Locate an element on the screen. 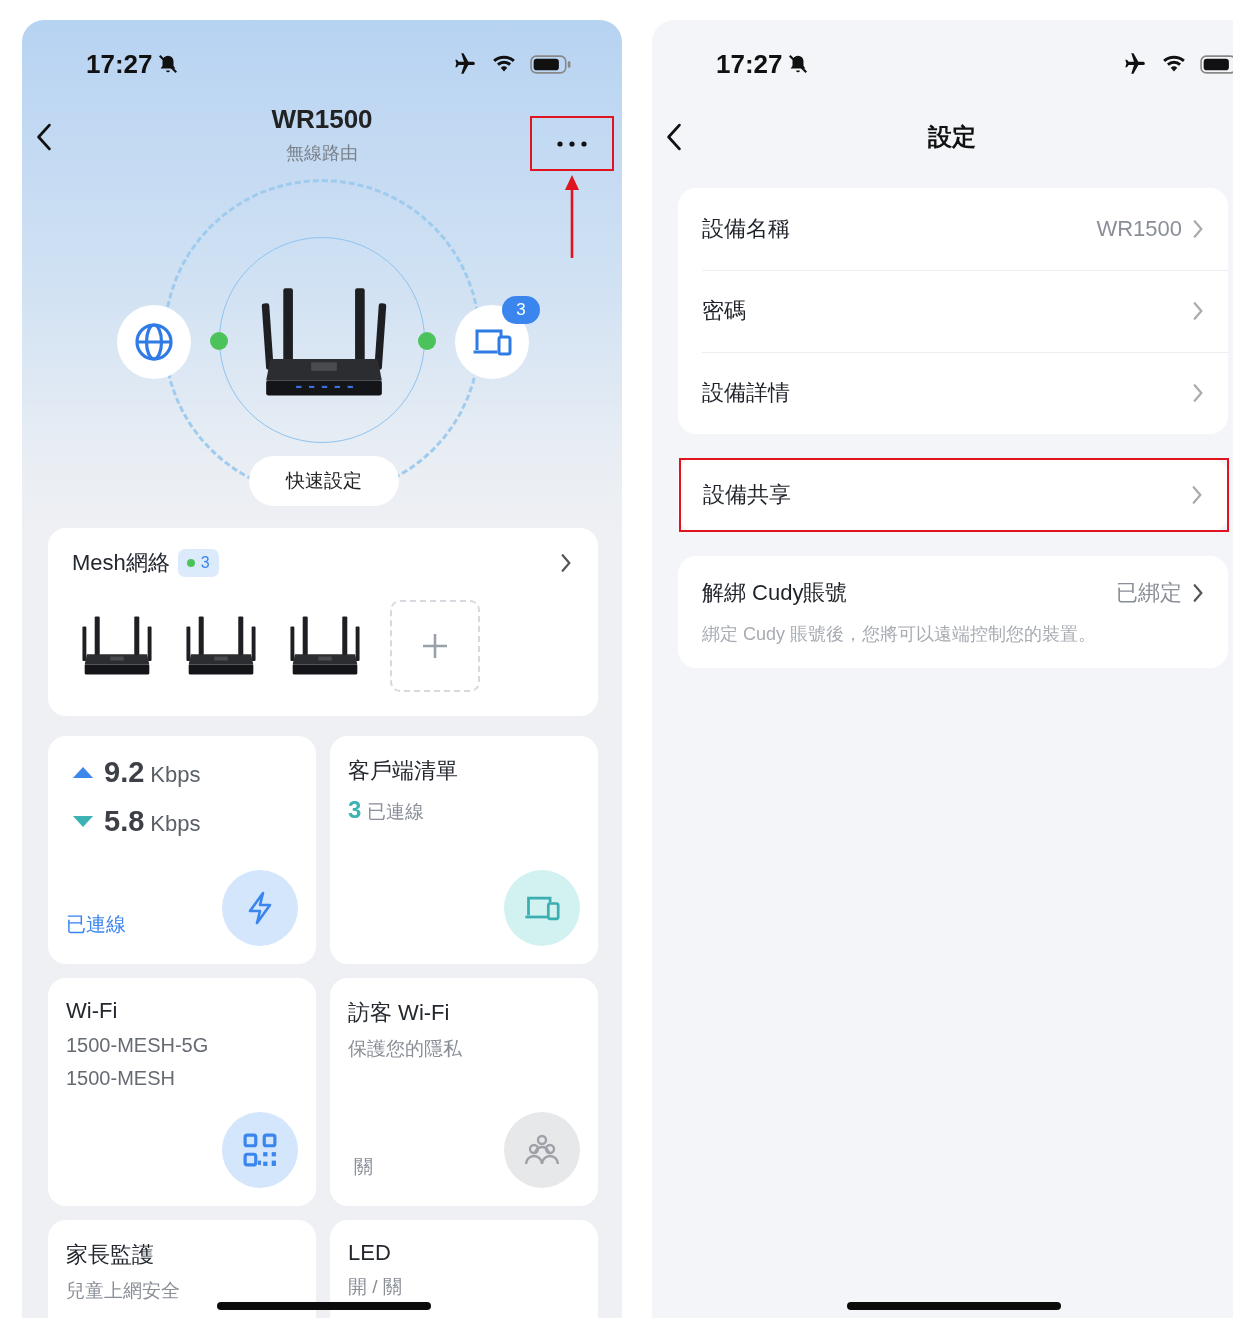 The height and width of the screenshot is (1318, 1233). more-button is located at coordinates (572, 143).